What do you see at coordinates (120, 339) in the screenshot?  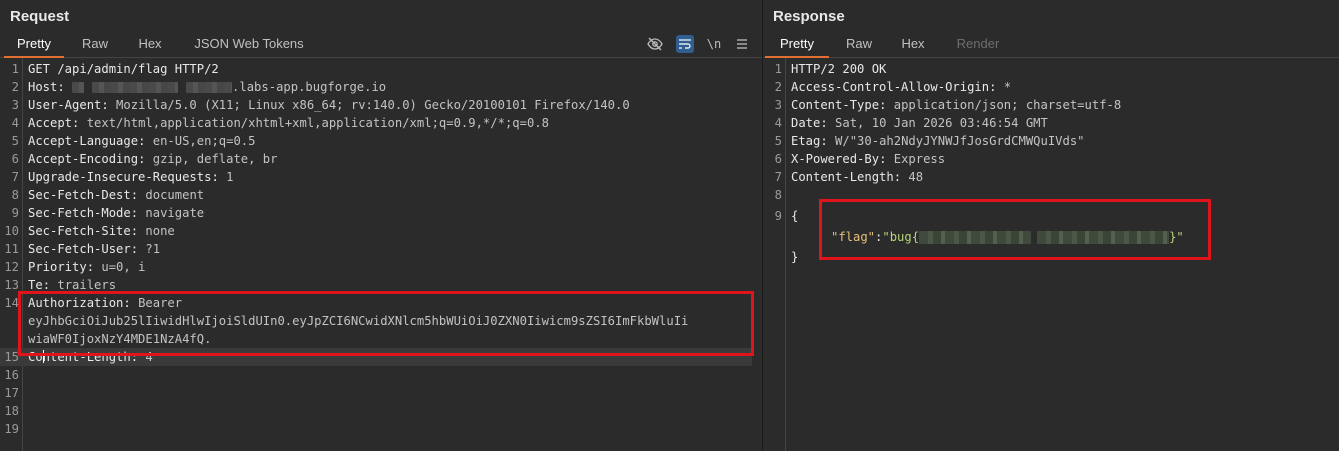 I see `jwt-token-part: wiaWF0IjoxNzY4MDE1NzA4fQ.` at bounding box center [120, 339].